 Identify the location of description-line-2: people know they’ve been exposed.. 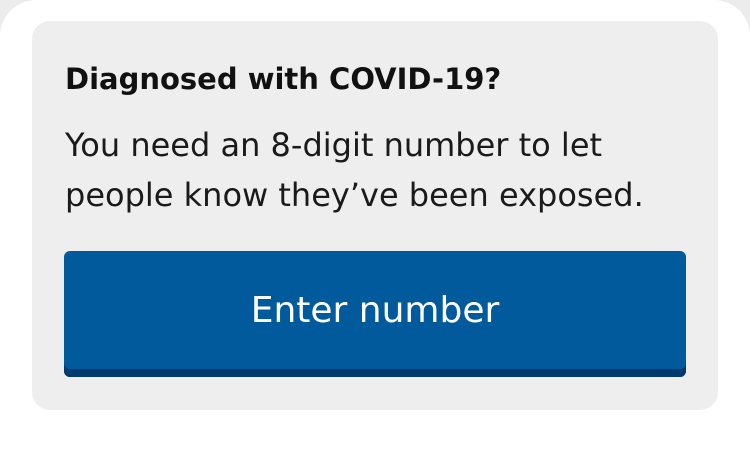
(354, 195).